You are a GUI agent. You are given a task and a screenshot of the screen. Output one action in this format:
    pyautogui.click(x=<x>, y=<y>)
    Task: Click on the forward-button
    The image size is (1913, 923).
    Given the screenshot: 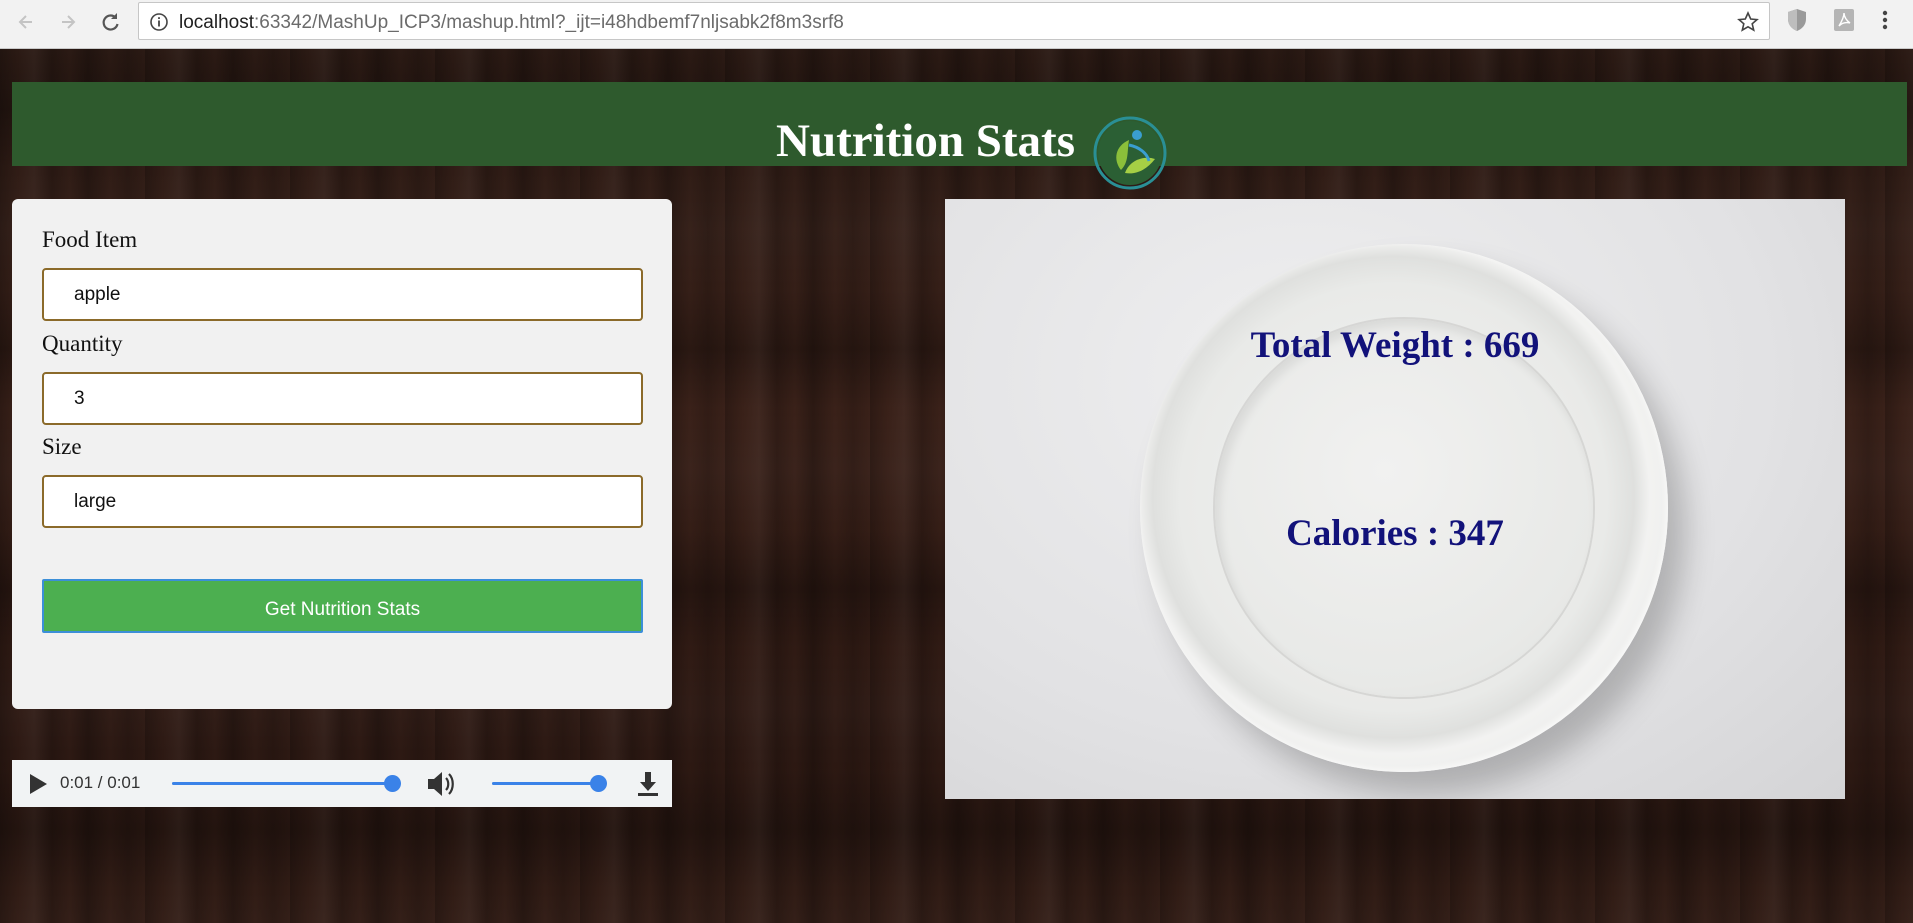 What is the action you would take?
    pyautogui.click(x=68, y=22)
    